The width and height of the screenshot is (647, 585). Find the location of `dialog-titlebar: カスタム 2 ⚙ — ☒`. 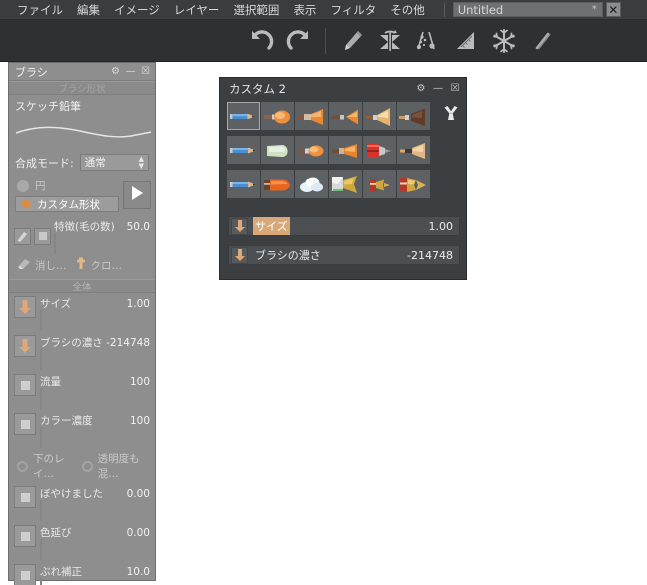

dialog-titlebar: カスタム 2 ⚙ — ☒ is located at coordinates (343, 88).